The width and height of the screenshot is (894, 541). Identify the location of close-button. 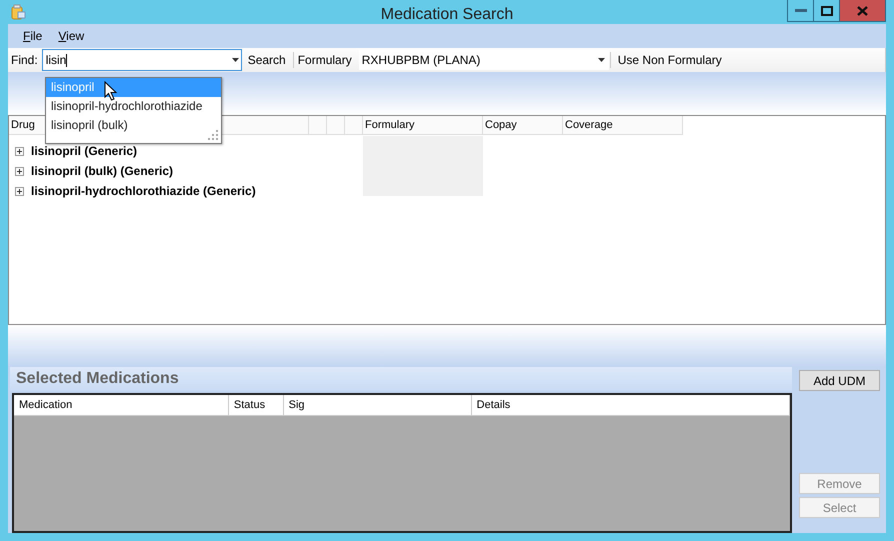
(862, 10).